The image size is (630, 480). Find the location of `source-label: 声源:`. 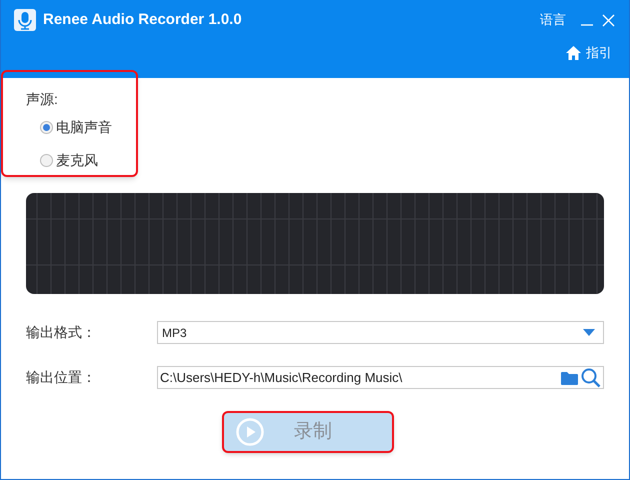

source-label: 声源: is located at coordinates (42, 99).